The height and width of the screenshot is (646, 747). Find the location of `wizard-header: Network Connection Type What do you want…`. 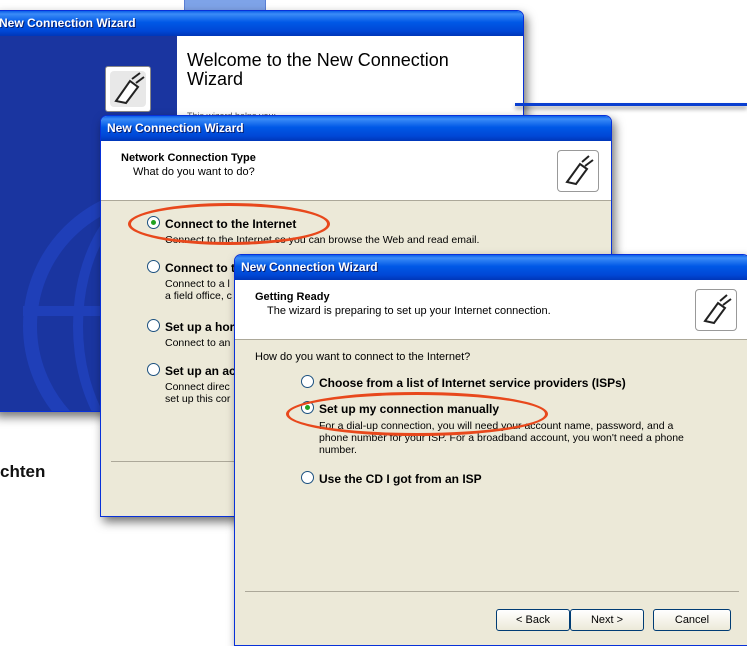

wizard-header: Network Connection Type What do you want… is located at coordinates (356, 171).